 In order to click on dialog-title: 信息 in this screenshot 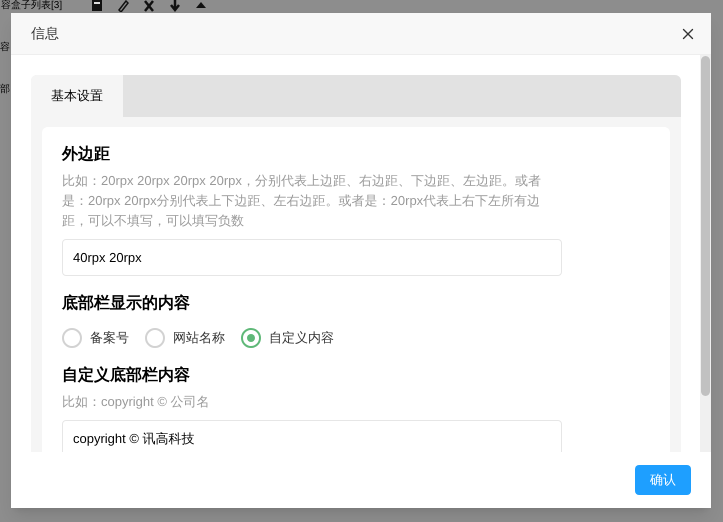, I will do `click(45, 33)`.